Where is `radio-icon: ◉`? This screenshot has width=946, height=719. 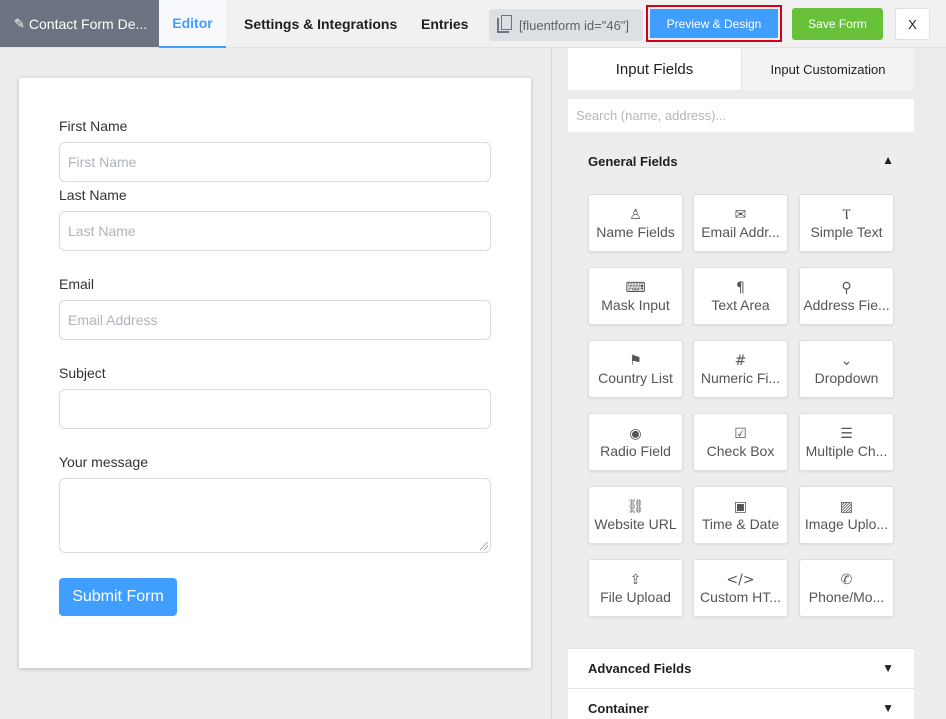
radio-icon: ◉ is located at coordinates (635, 434).